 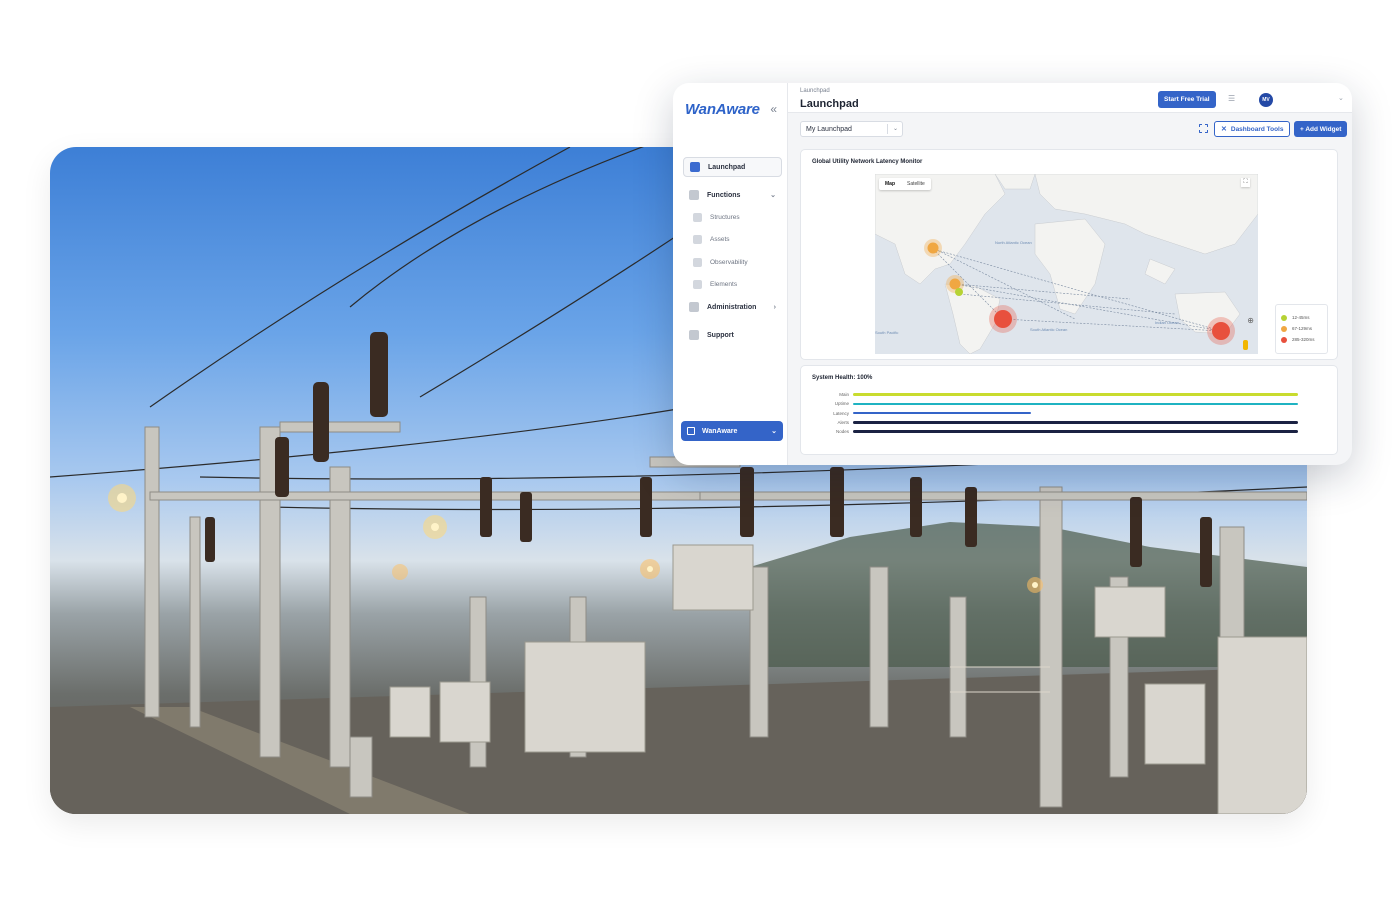 I want to click on health-row: Alerts, so click(x=1049, y=422).